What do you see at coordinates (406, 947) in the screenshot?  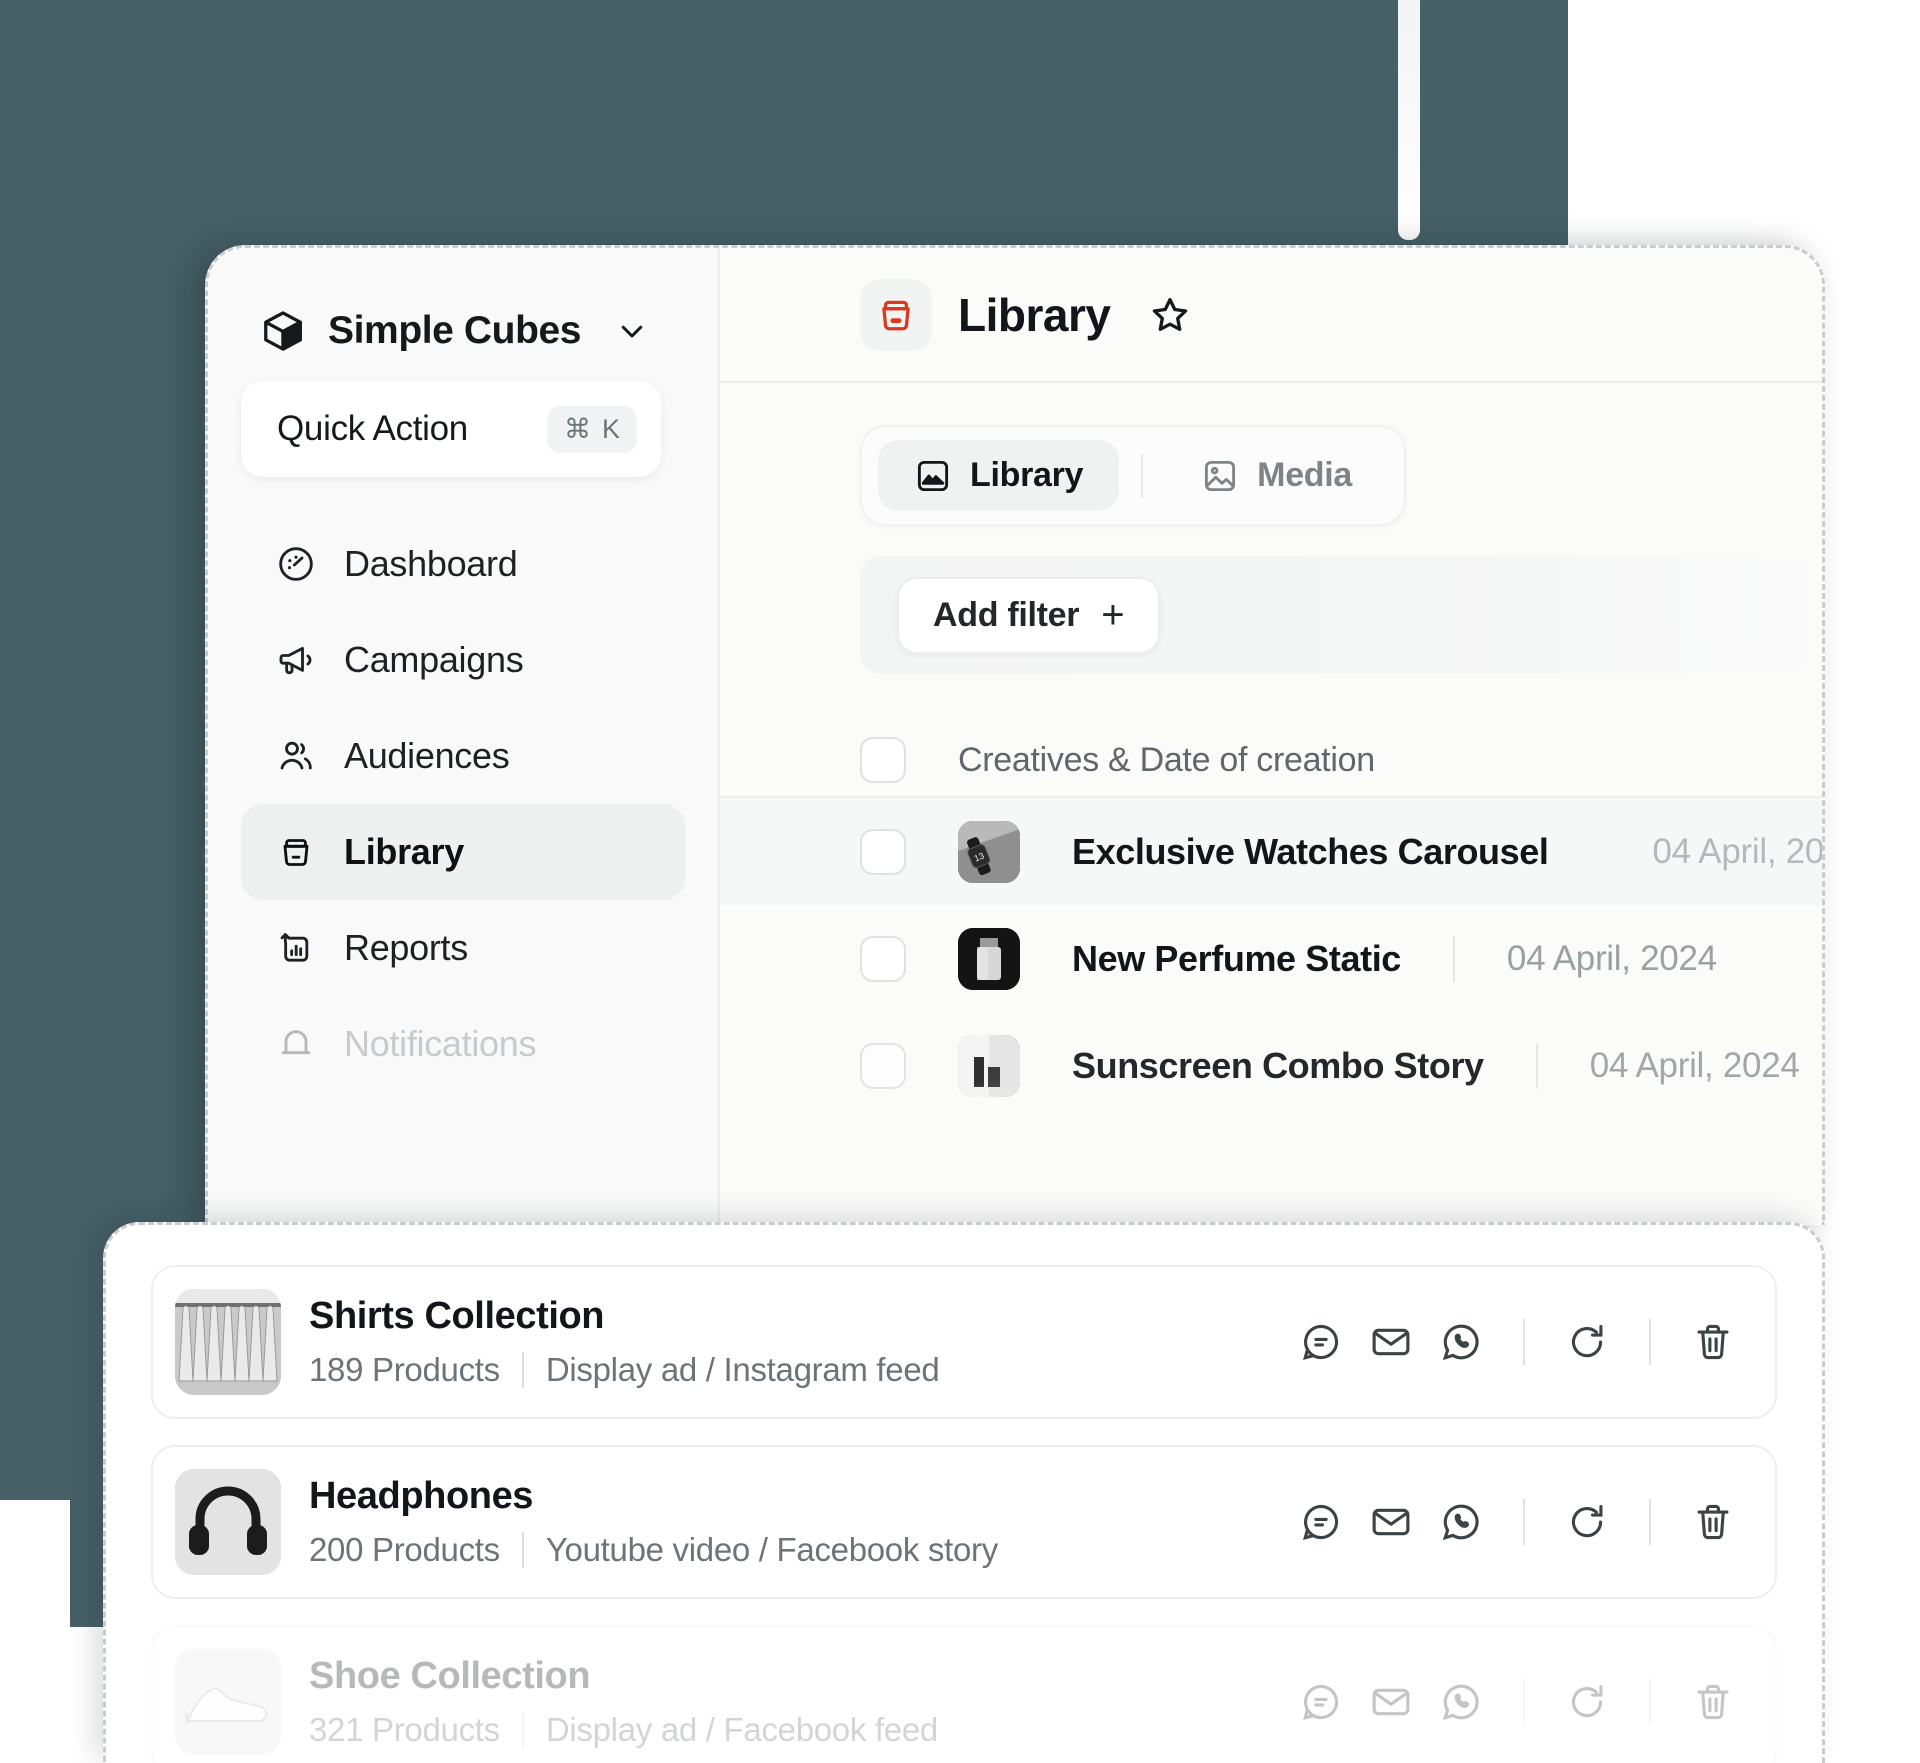 I see `sidebar-item-label: Reports` at bounding box center [406, 947].